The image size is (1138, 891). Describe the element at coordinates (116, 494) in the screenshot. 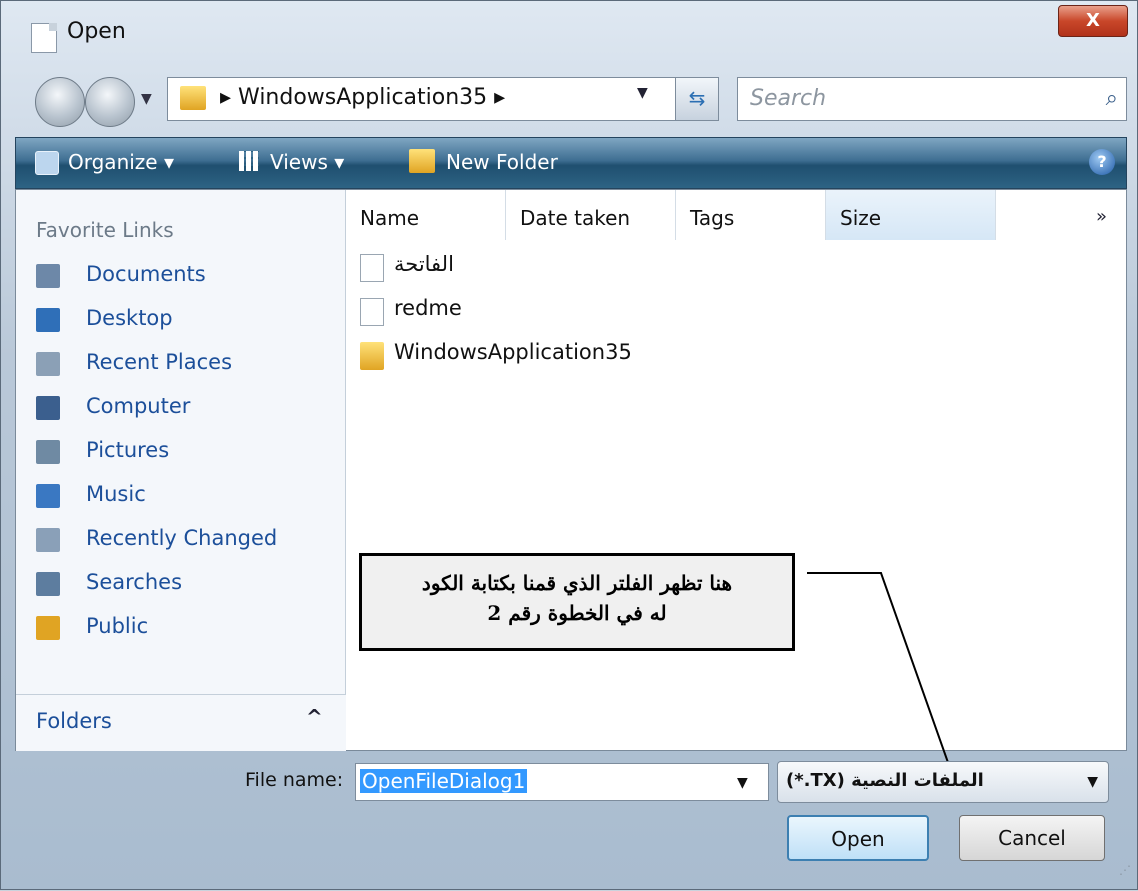

I see `sidebar-item-label: Music` at that location.